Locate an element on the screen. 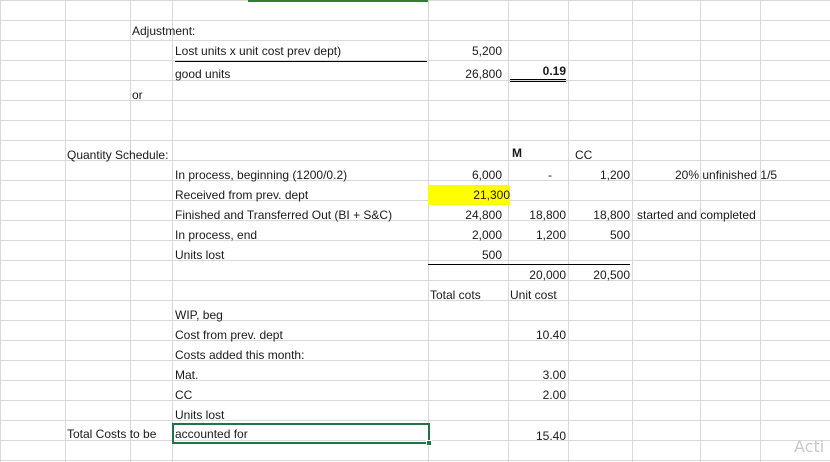  quantity-schedule-heading: Quantity Schedule: is located at coordinates (117, 155).